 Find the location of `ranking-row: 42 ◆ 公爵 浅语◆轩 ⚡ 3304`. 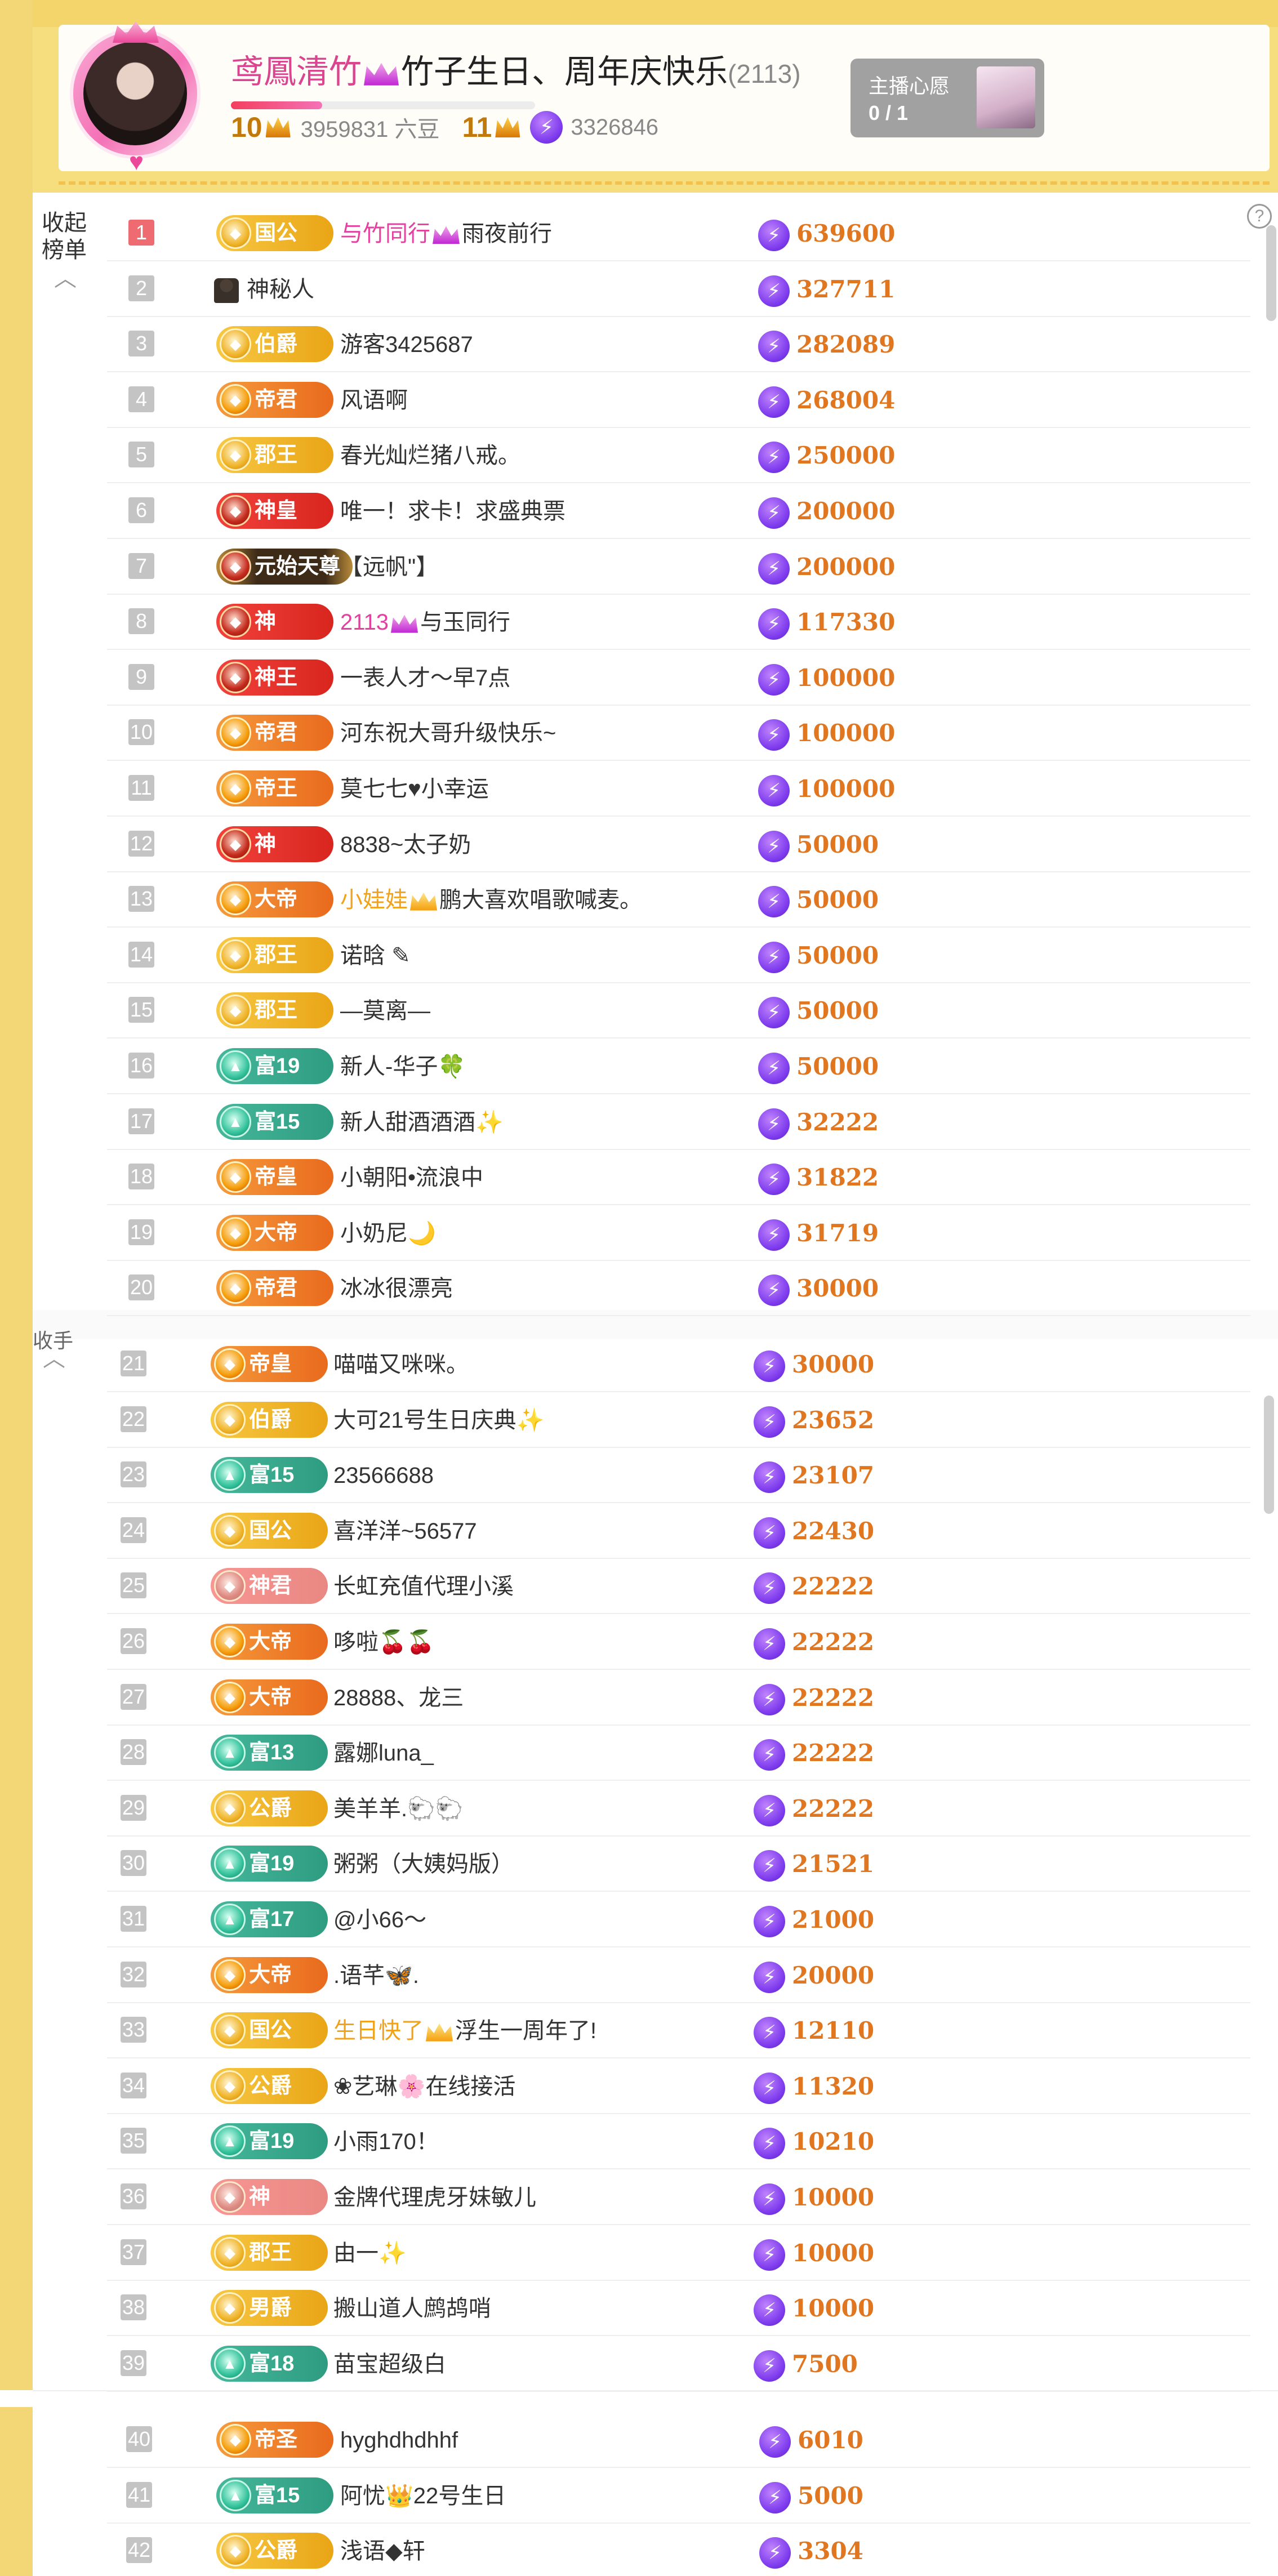

ranking-row: 42 ◆ 公爵 浅语◆轩 ⚡ 3304 is located at coordinates (678, 2550).